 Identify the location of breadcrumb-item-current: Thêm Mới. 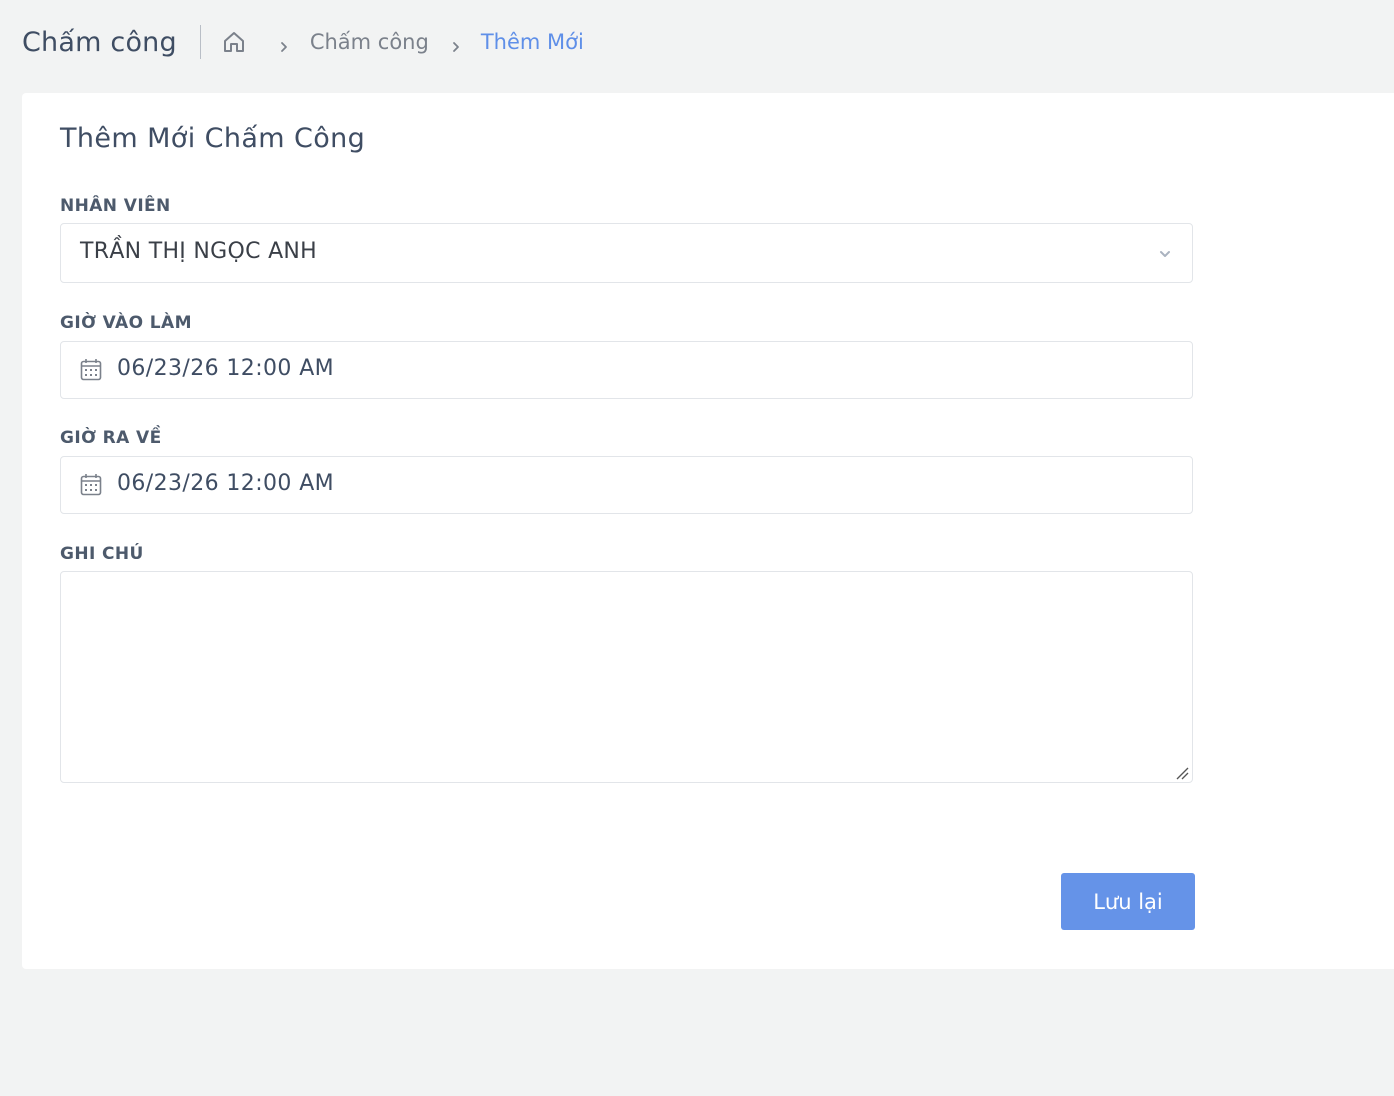
(532, 42).